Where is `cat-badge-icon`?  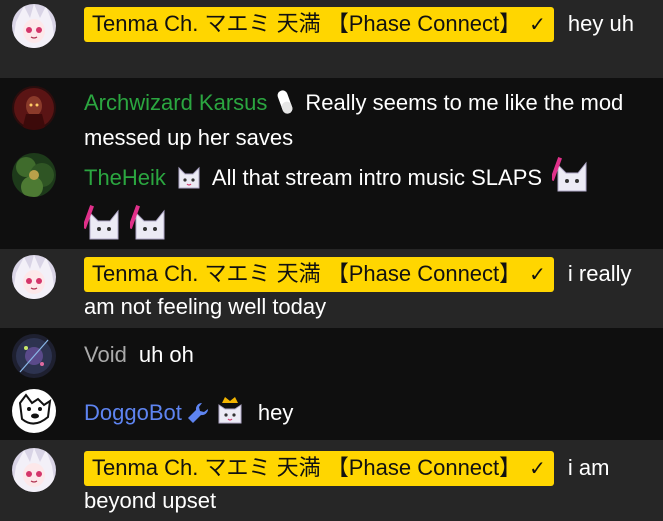 cat-badge-icon is located at coordinates (189, 181).